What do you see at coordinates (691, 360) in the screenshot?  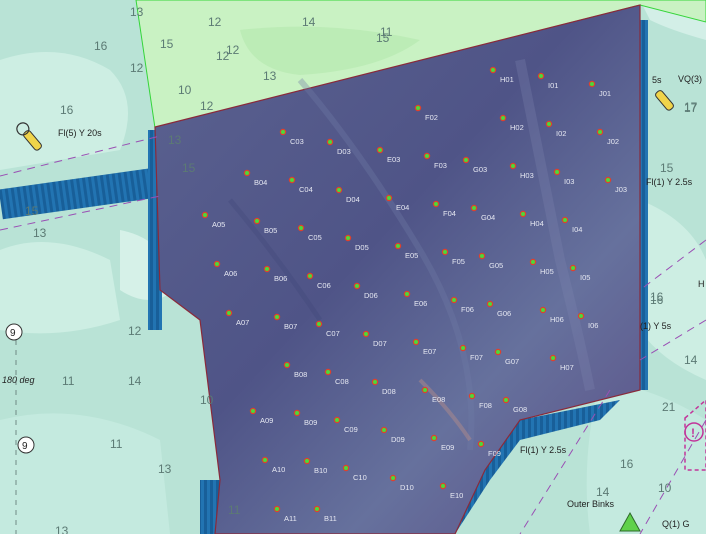 I see `depth-sounding: 14` at bounding box center [691, 360].